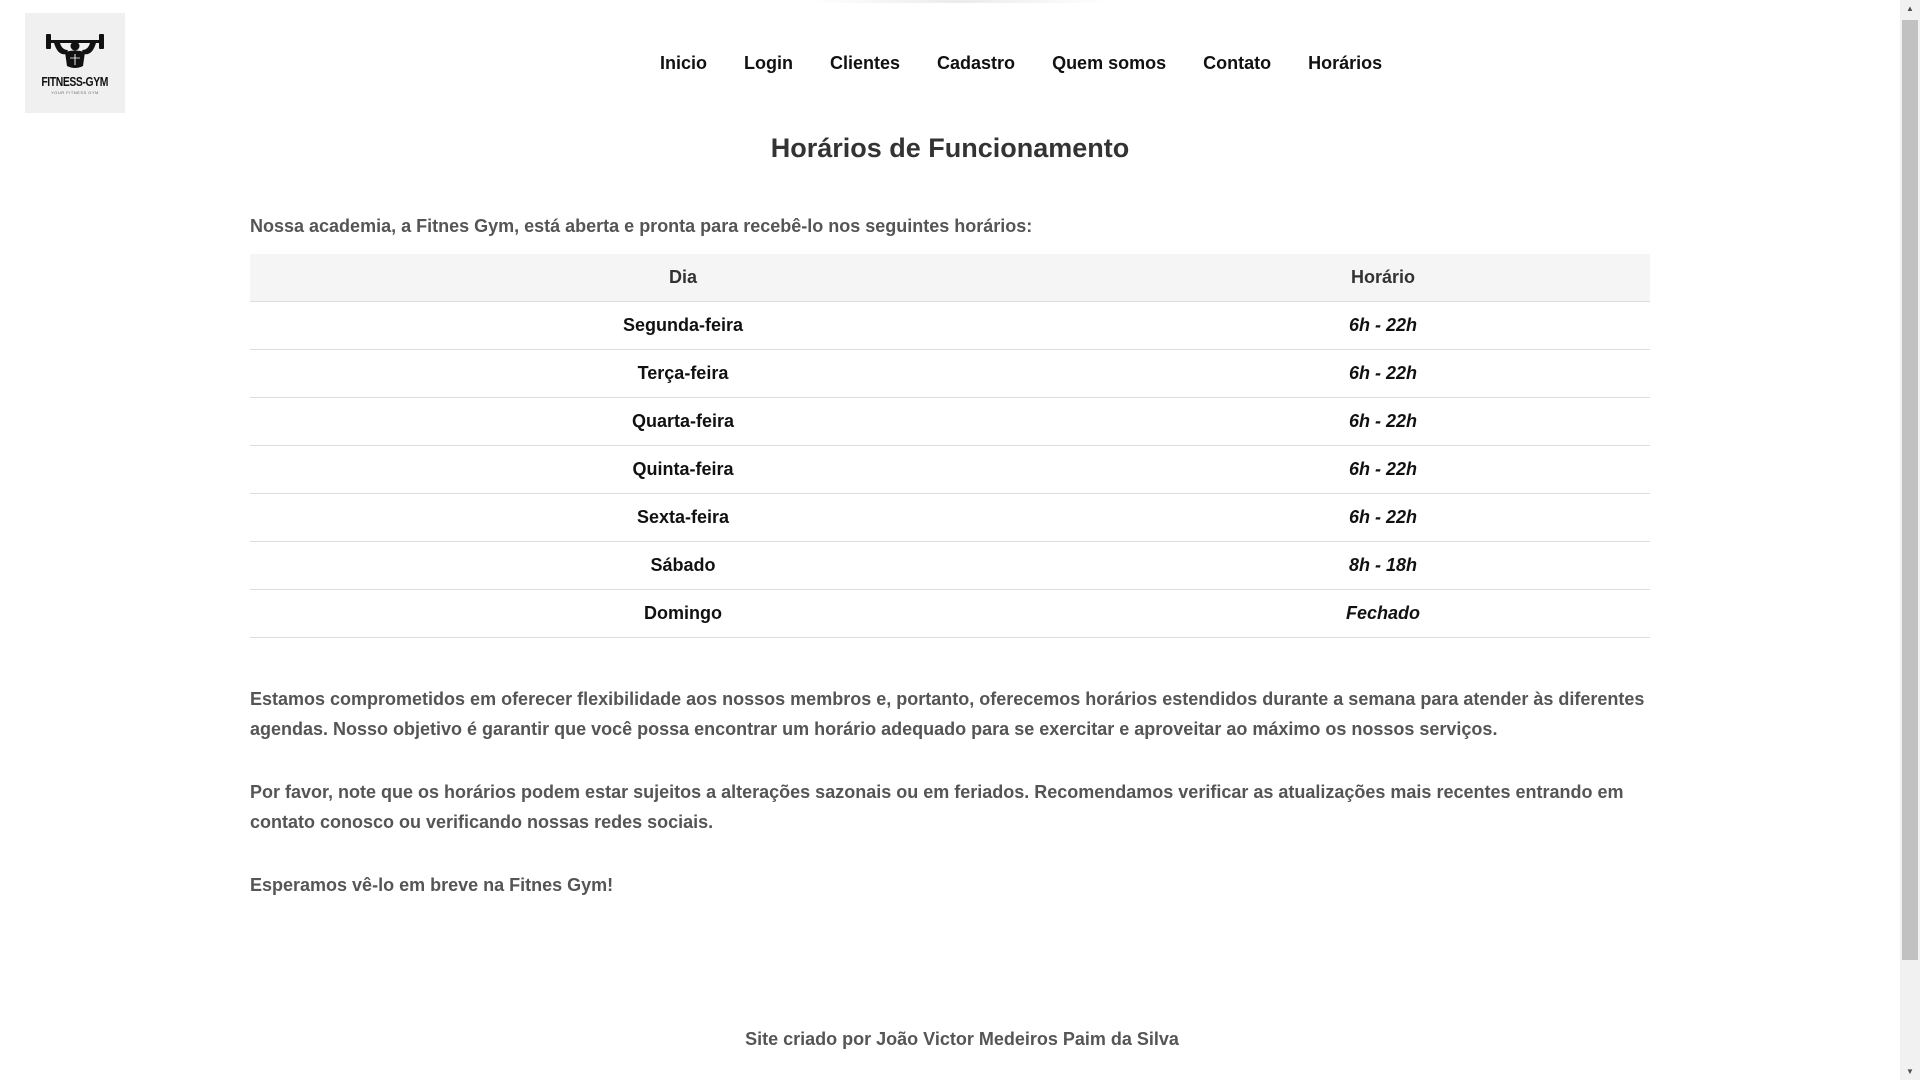 This screenshot has width=1920, height=1080. I want to click on nav-item-clientes: Clientes, so click(865, 63).